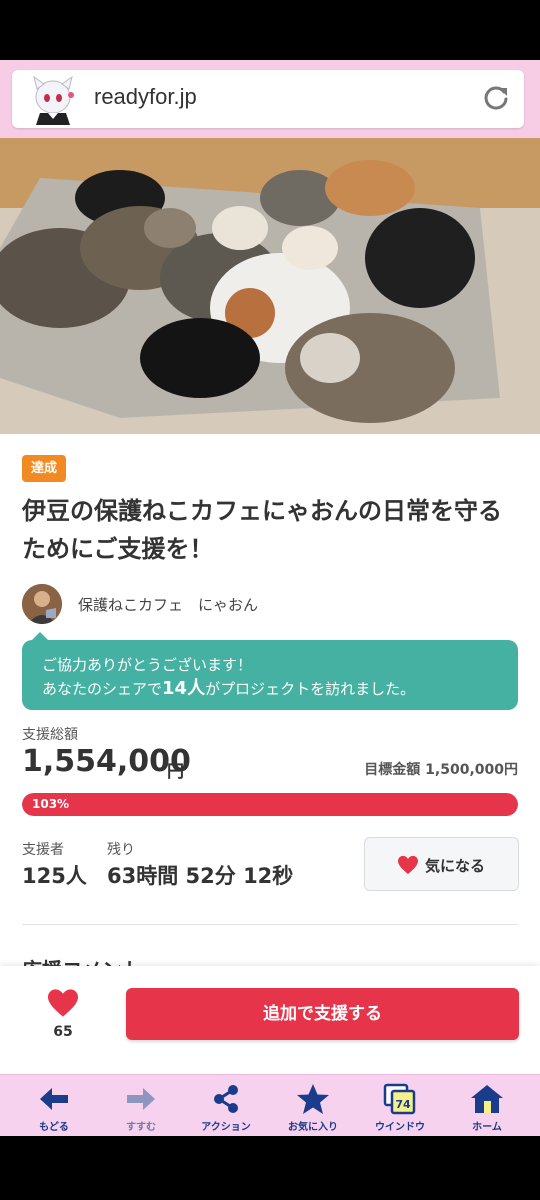  I want to click on window-count: 74, so click(403, 1104).